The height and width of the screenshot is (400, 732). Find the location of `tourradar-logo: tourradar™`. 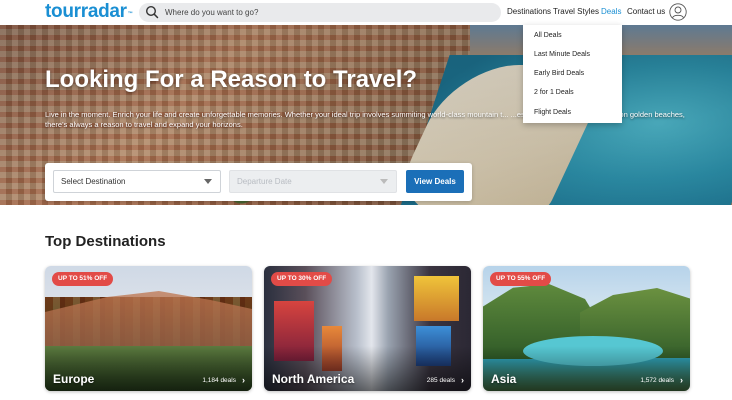

tourradar-logo: tourradar™ is located at coordinates (89, 12).